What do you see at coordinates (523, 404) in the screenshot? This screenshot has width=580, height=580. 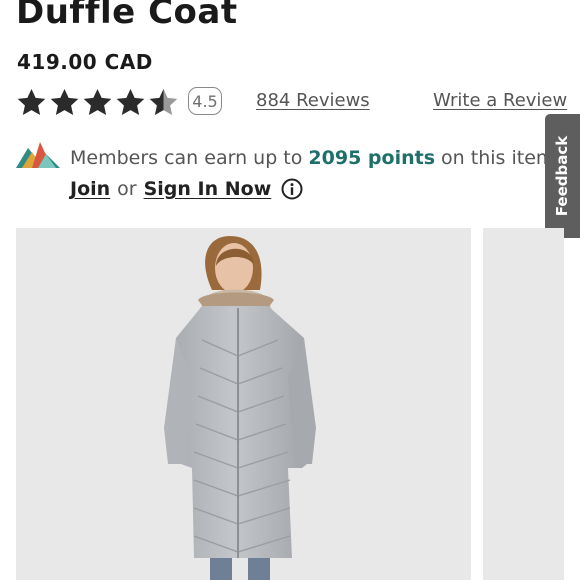 I see `next-product-image` at bounding box center [523, 404].